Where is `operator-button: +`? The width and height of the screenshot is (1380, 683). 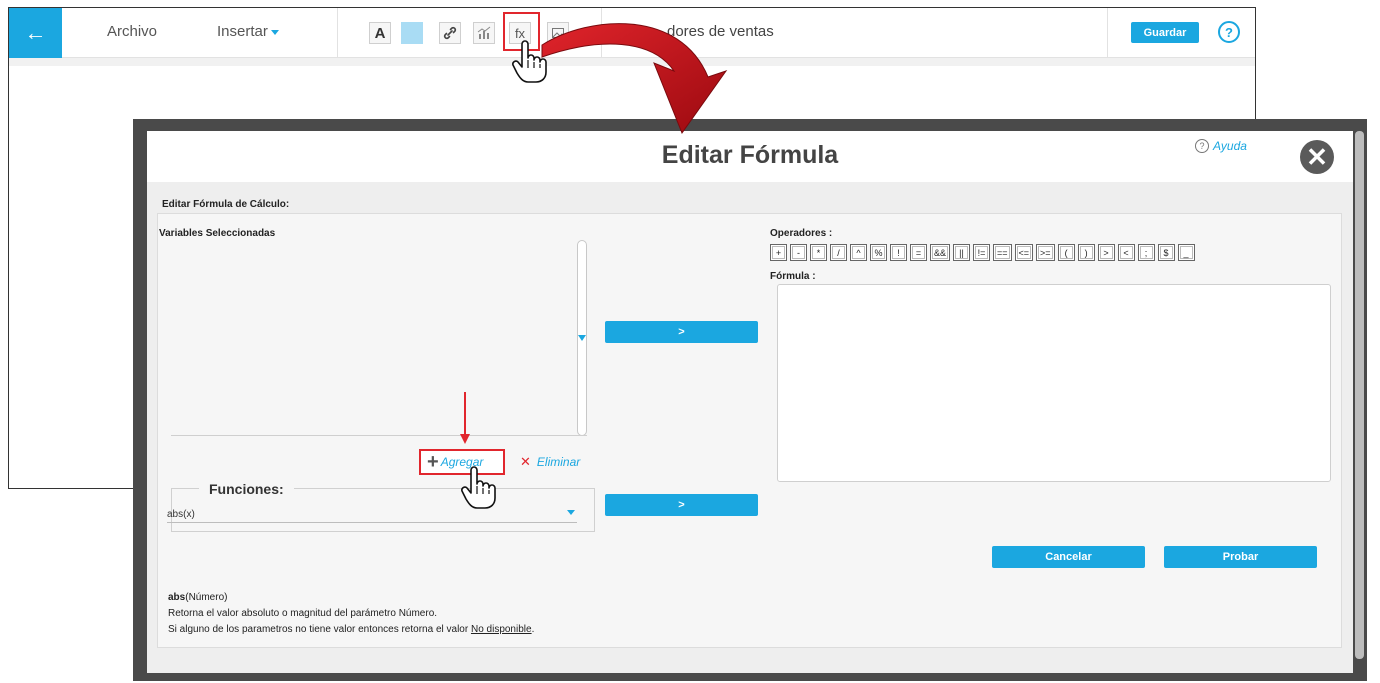 operator-button: + is located at coordinates (778, 252).